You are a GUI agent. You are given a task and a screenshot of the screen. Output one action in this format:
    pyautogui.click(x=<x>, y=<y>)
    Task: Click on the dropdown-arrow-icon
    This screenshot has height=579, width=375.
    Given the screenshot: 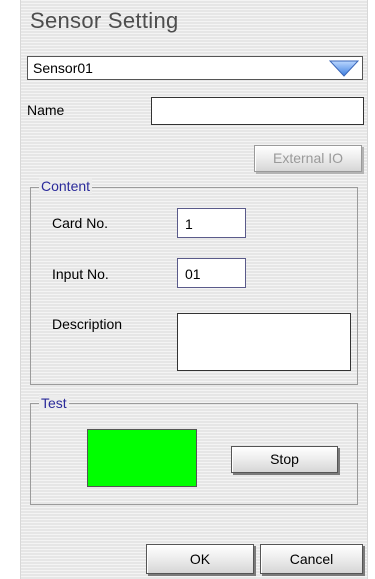 What is the action you would take?
    pyautogui.click(x=344, y=68)
    